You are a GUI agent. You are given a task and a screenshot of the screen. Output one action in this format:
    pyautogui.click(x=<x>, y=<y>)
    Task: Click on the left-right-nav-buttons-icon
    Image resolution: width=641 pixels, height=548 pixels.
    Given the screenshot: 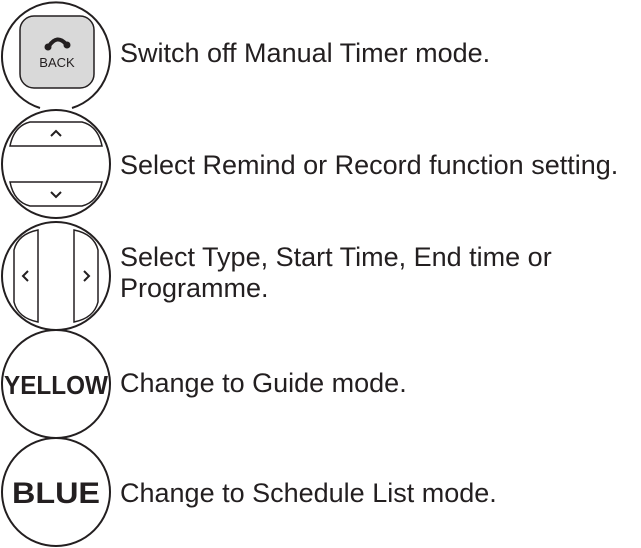 What is the action you would take?
    pyautogui.click(x=56, y=276)
    